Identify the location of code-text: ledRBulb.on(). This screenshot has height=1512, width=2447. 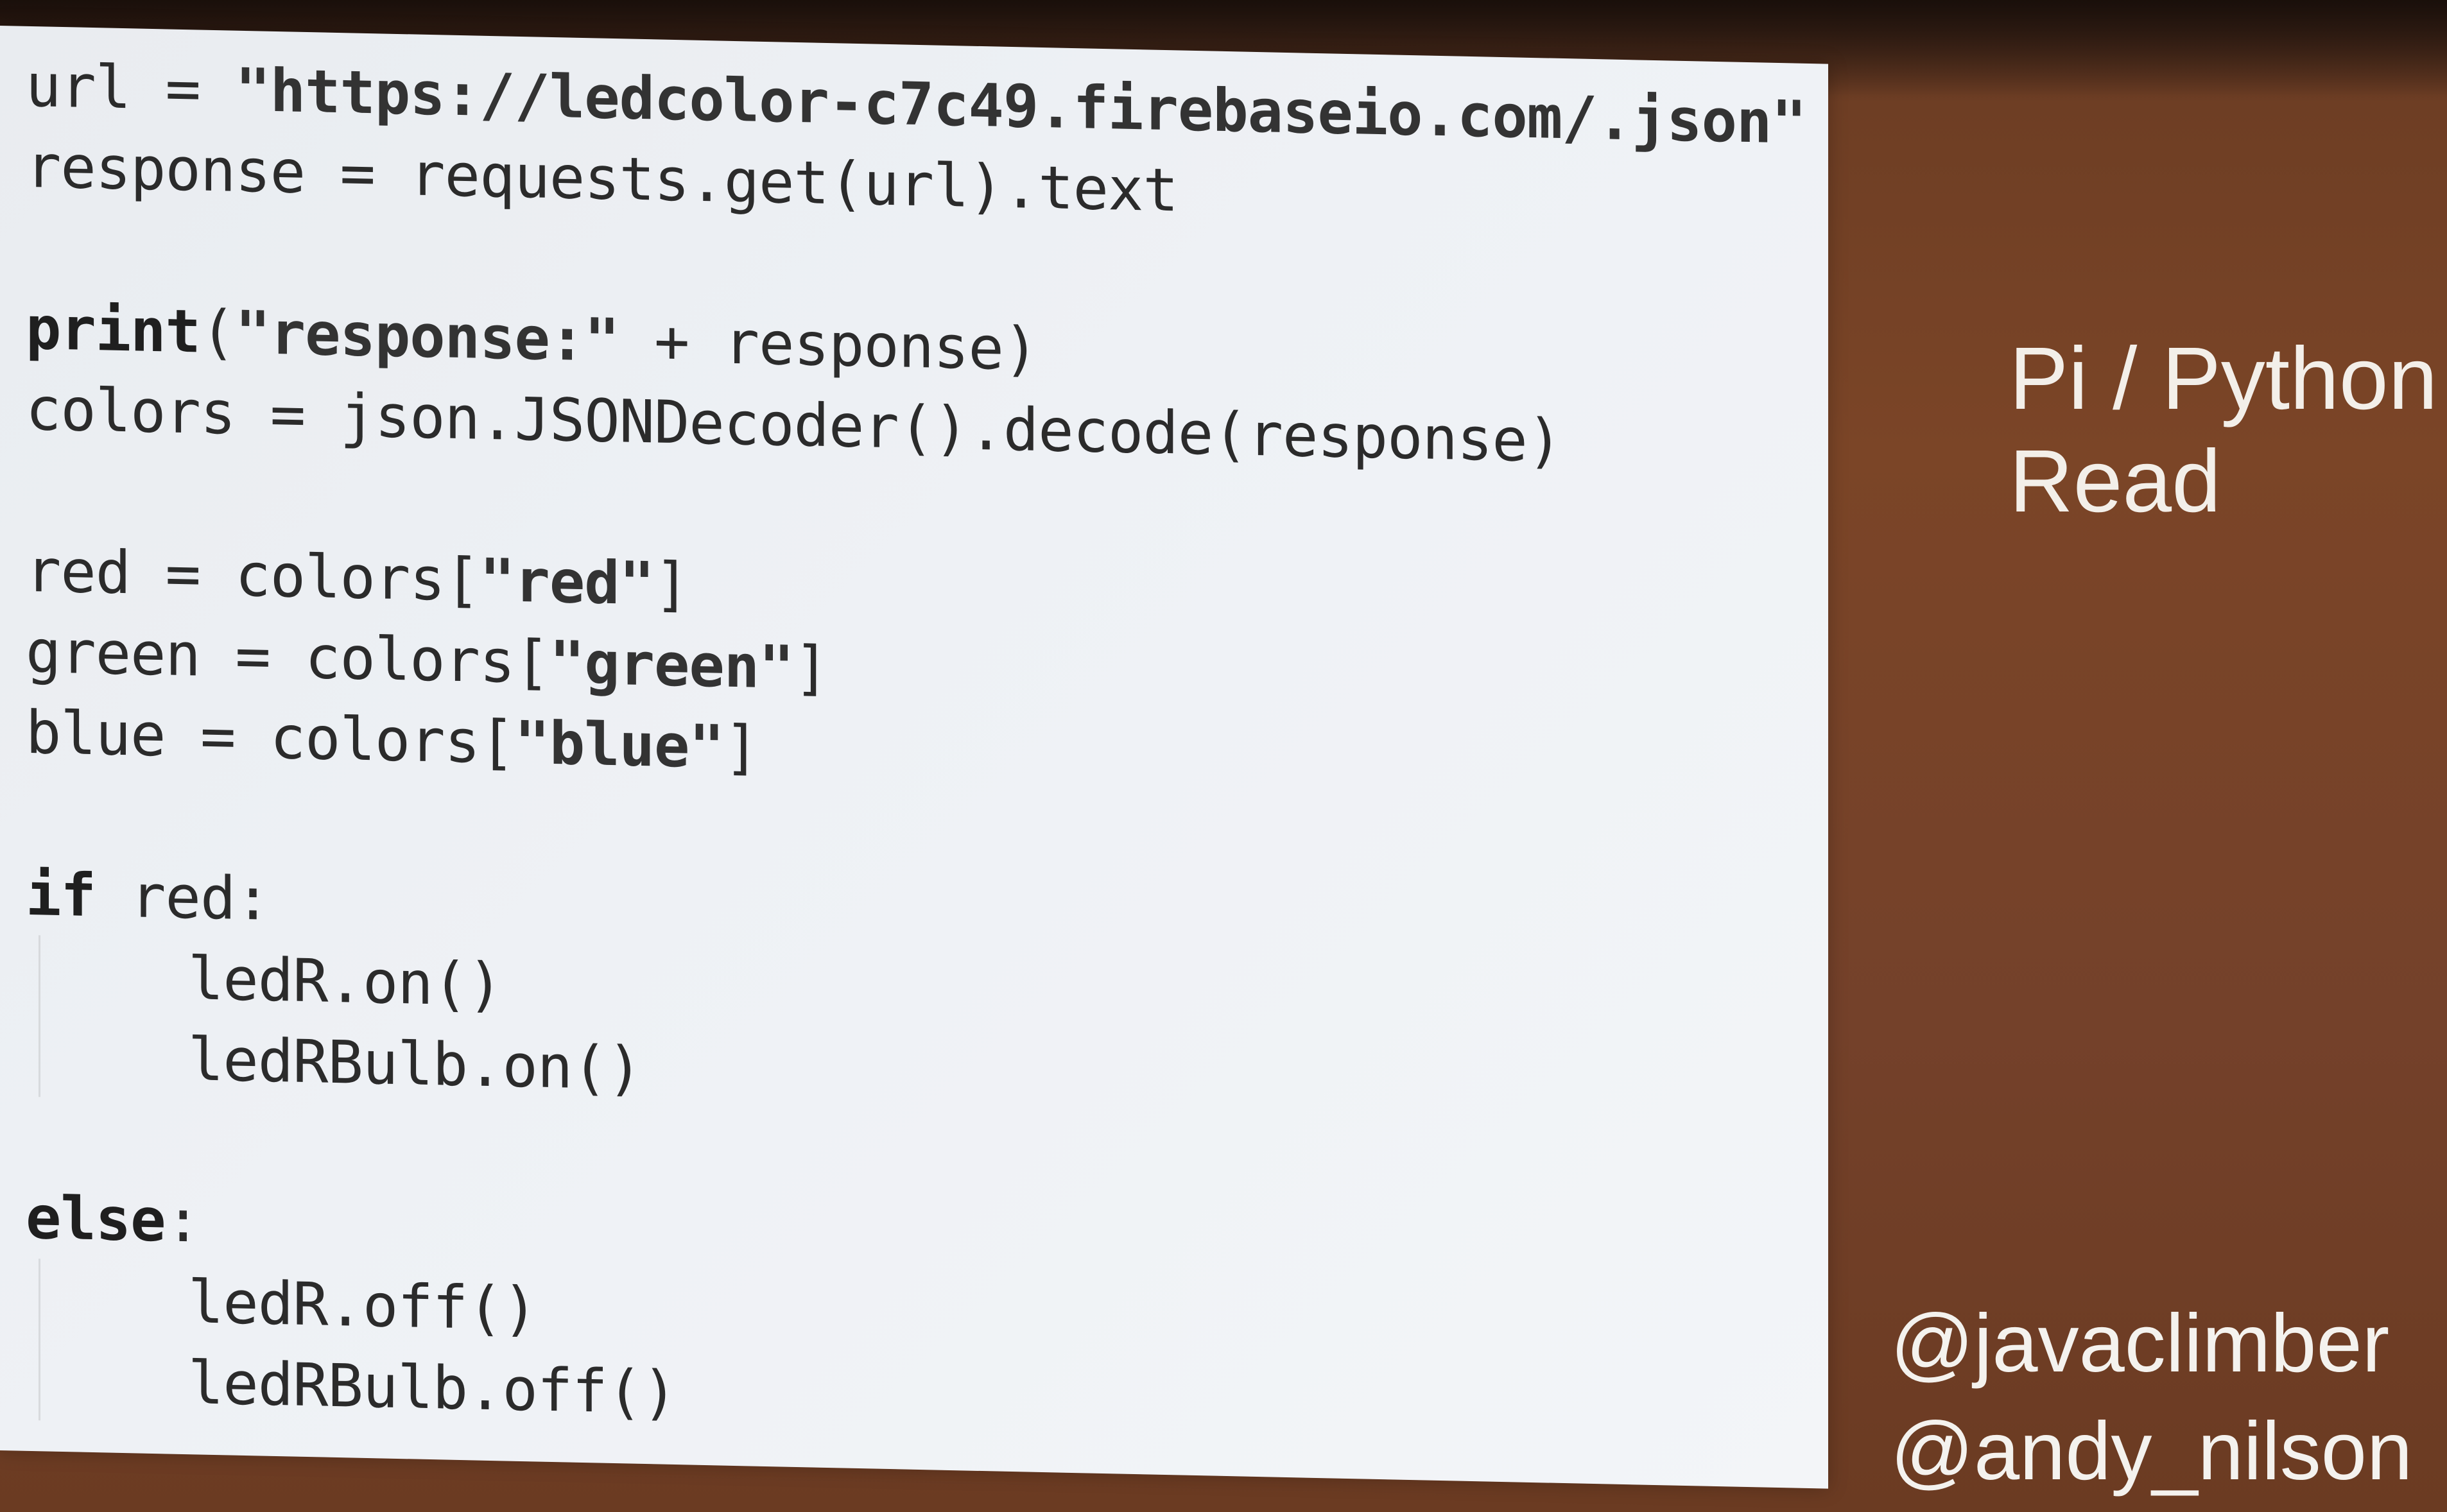
(415, 1064).